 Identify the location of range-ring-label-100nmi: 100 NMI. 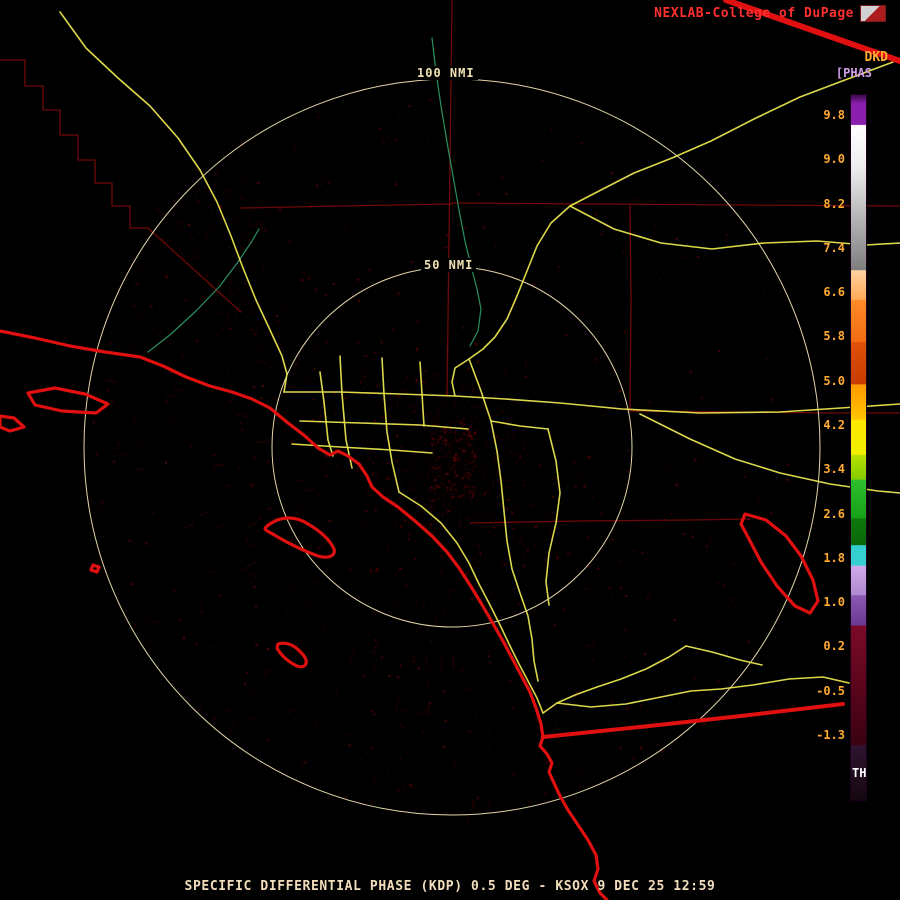
(446, 73).